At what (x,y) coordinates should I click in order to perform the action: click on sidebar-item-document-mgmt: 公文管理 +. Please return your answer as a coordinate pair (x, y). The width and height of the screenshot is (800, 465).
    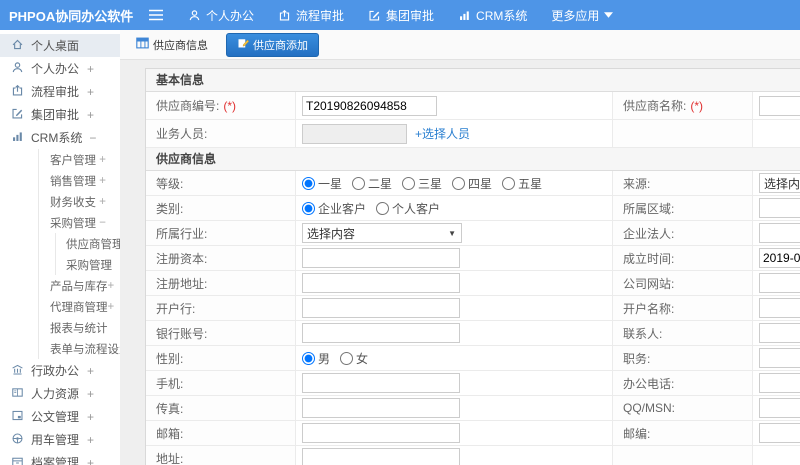
    Looking at the image, I should click on (60, 416).